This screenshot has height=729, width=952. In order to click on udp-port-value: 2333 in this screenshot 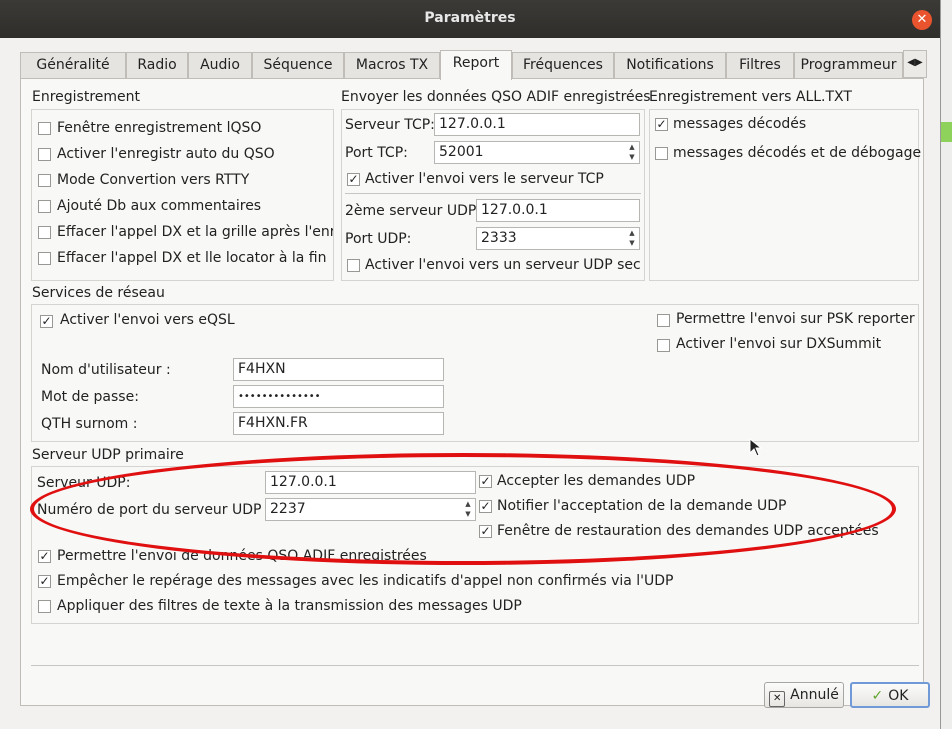, I will do `click(499, 238)`.